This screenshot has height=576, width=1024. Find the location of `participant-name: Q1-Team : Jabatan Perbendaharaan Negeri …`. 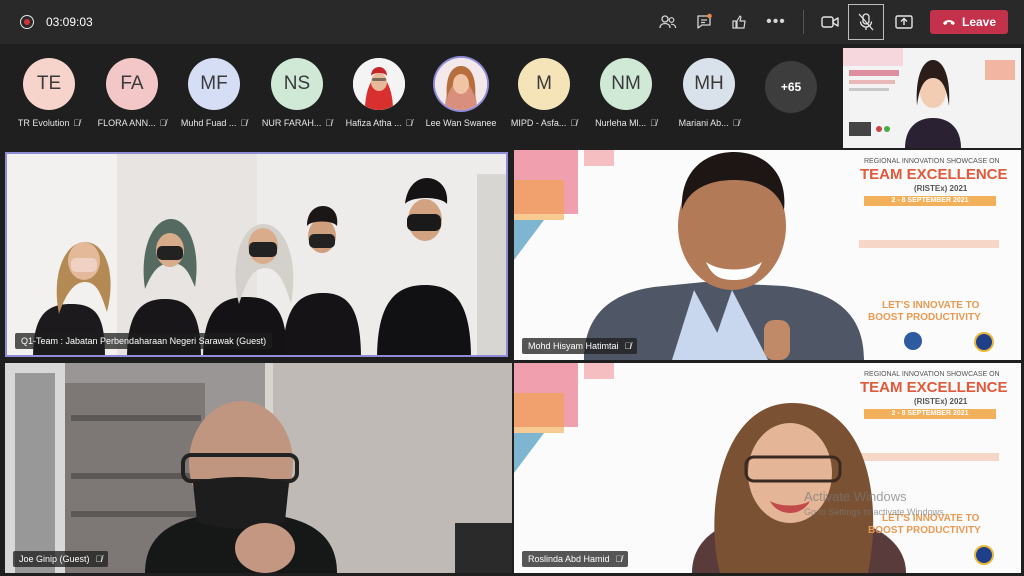

participant-name: Q1-Team : Jabatan Perbendaharaan Negeri … is located at coordinates (144, 341).